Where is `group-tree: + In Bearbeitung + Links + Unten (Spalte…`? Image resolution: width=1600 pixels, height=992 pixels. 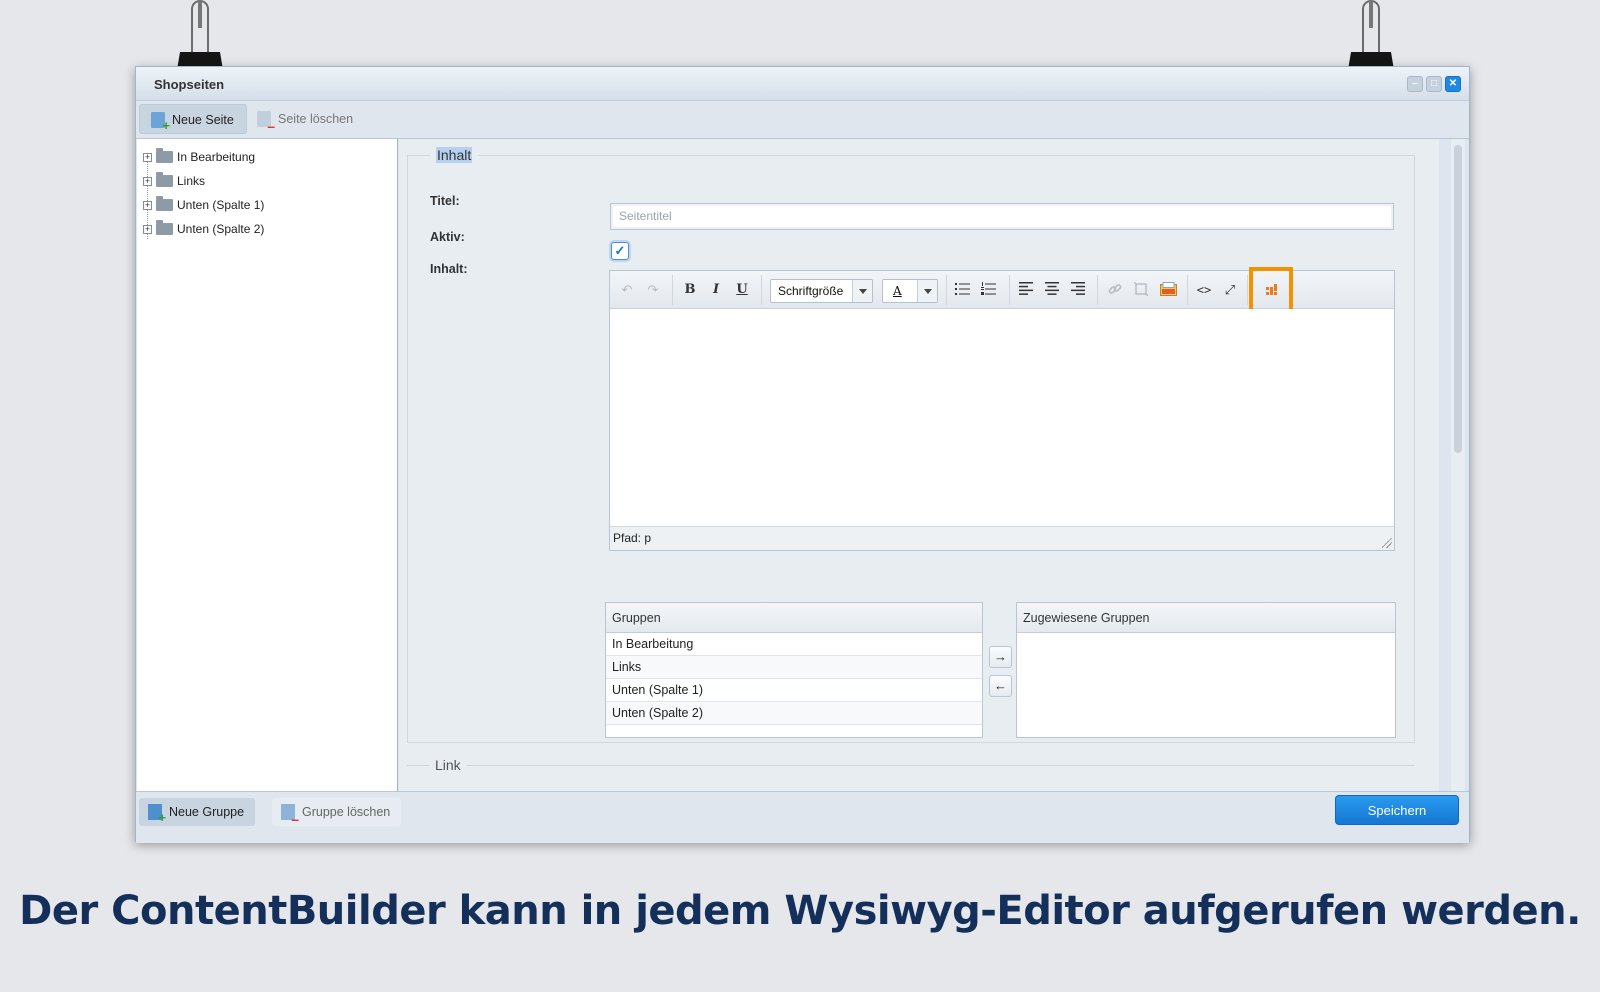
group-tree: + In Bearbeitung + Links + Unten (Spalte… is located at coordinates (267, 465).